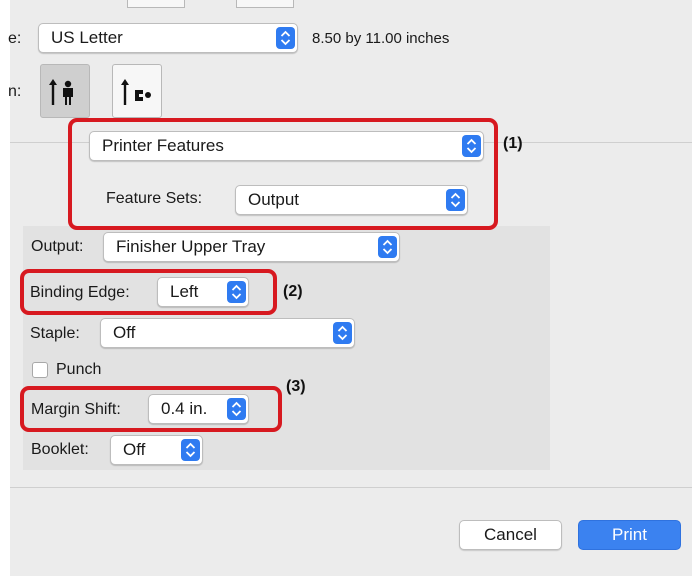  What do you see at coordinates (87, 37) in the screenshot?
I see `paper-size-value: US Letter` at bounding box center [87, 37].